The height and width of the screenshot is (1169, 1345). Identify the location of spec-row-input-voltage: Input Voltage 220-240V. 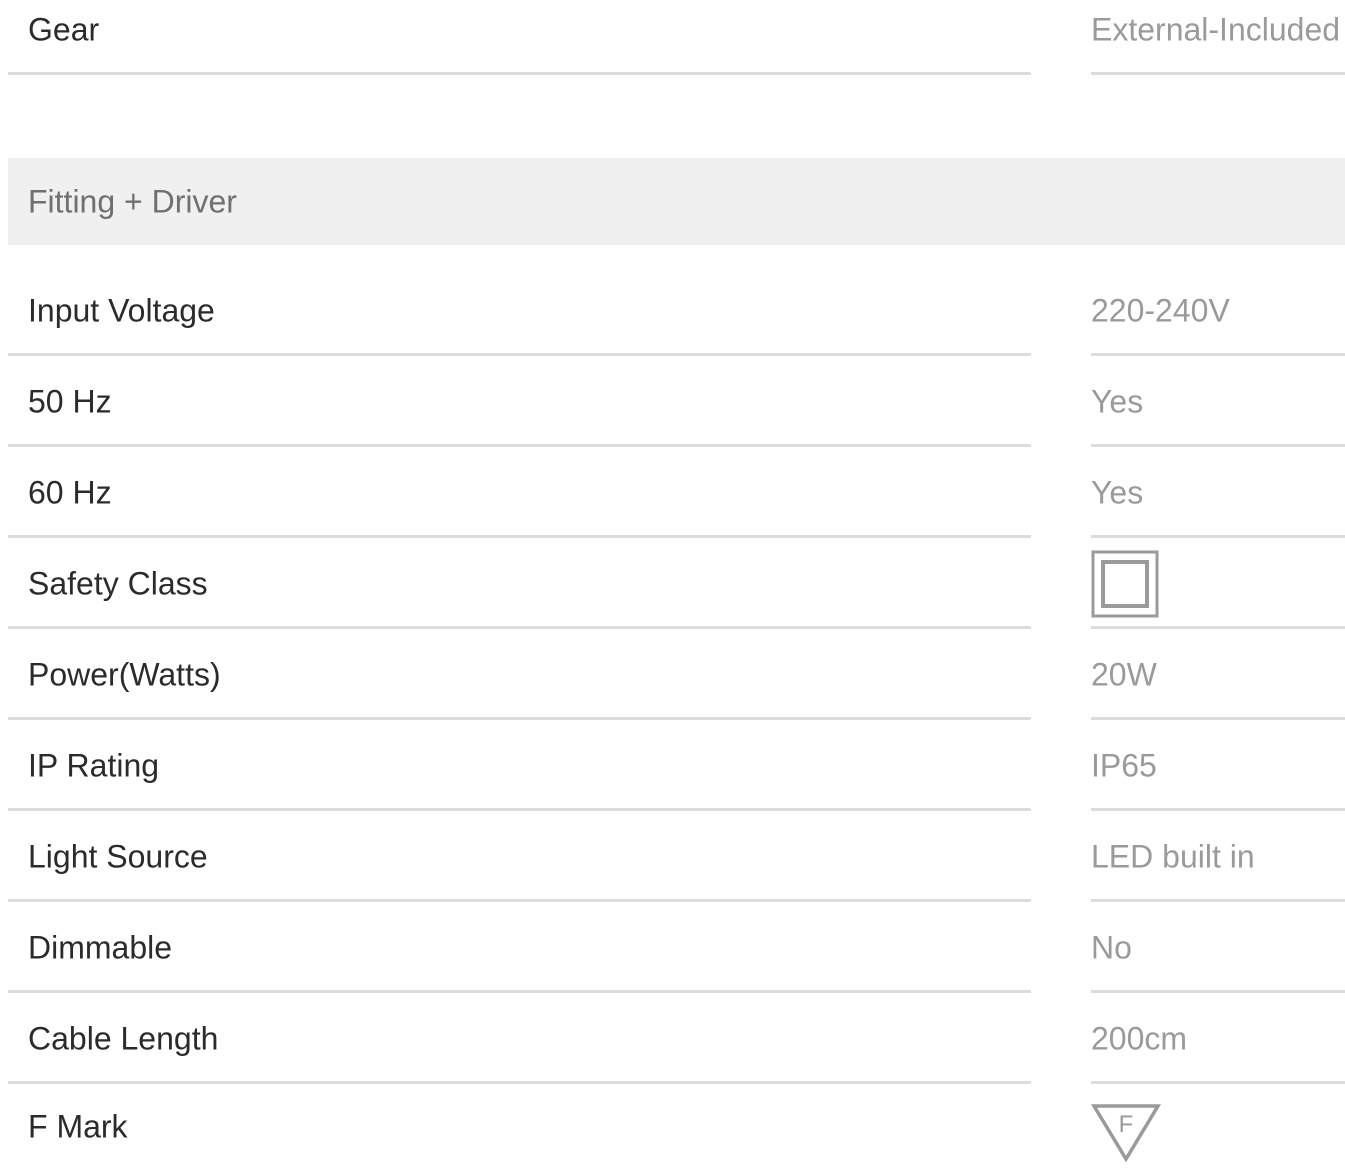
(672, 310).